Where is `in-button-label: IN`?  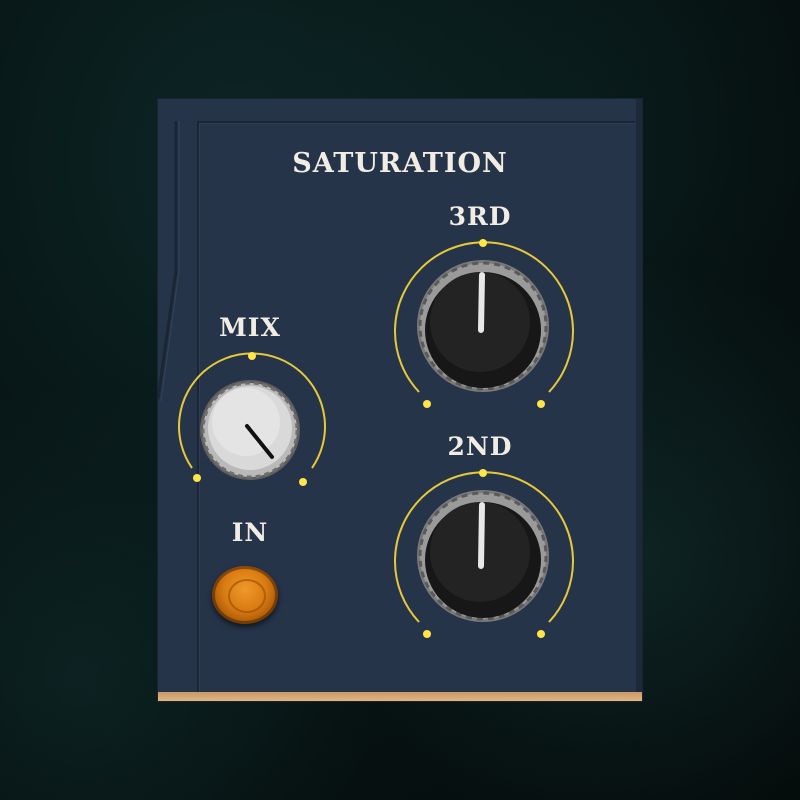 in-button-label: IN is located at coordinates (250, 532).